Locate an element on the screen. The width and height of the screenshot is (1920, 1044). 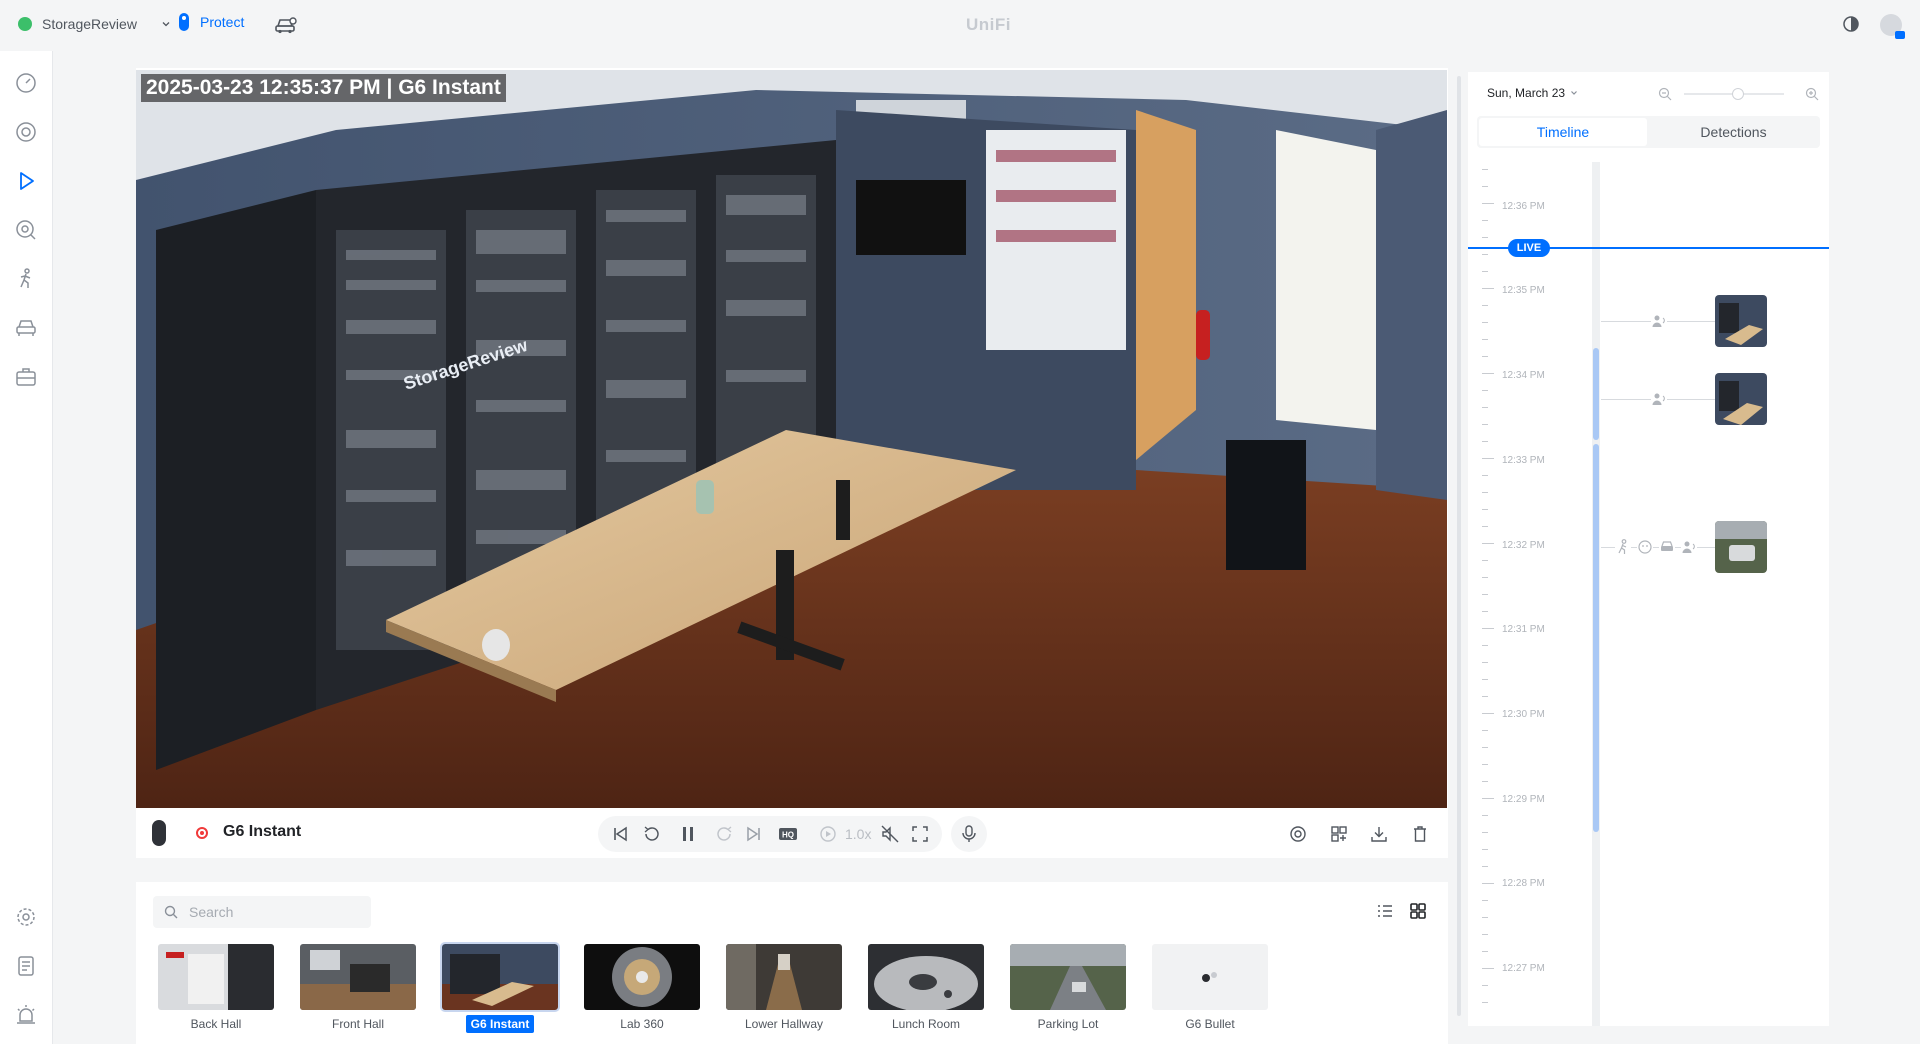
video-timestamp-overlay: 2025-03-23 12:35:37 PM | G6 Instant is located at coordinates (323, 88).